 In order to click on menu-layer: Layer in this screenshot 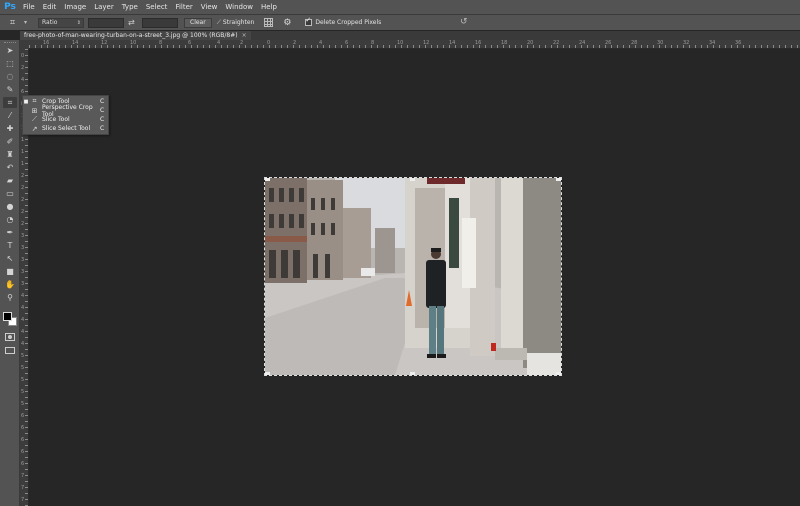, I will do `click(104, 7)`.